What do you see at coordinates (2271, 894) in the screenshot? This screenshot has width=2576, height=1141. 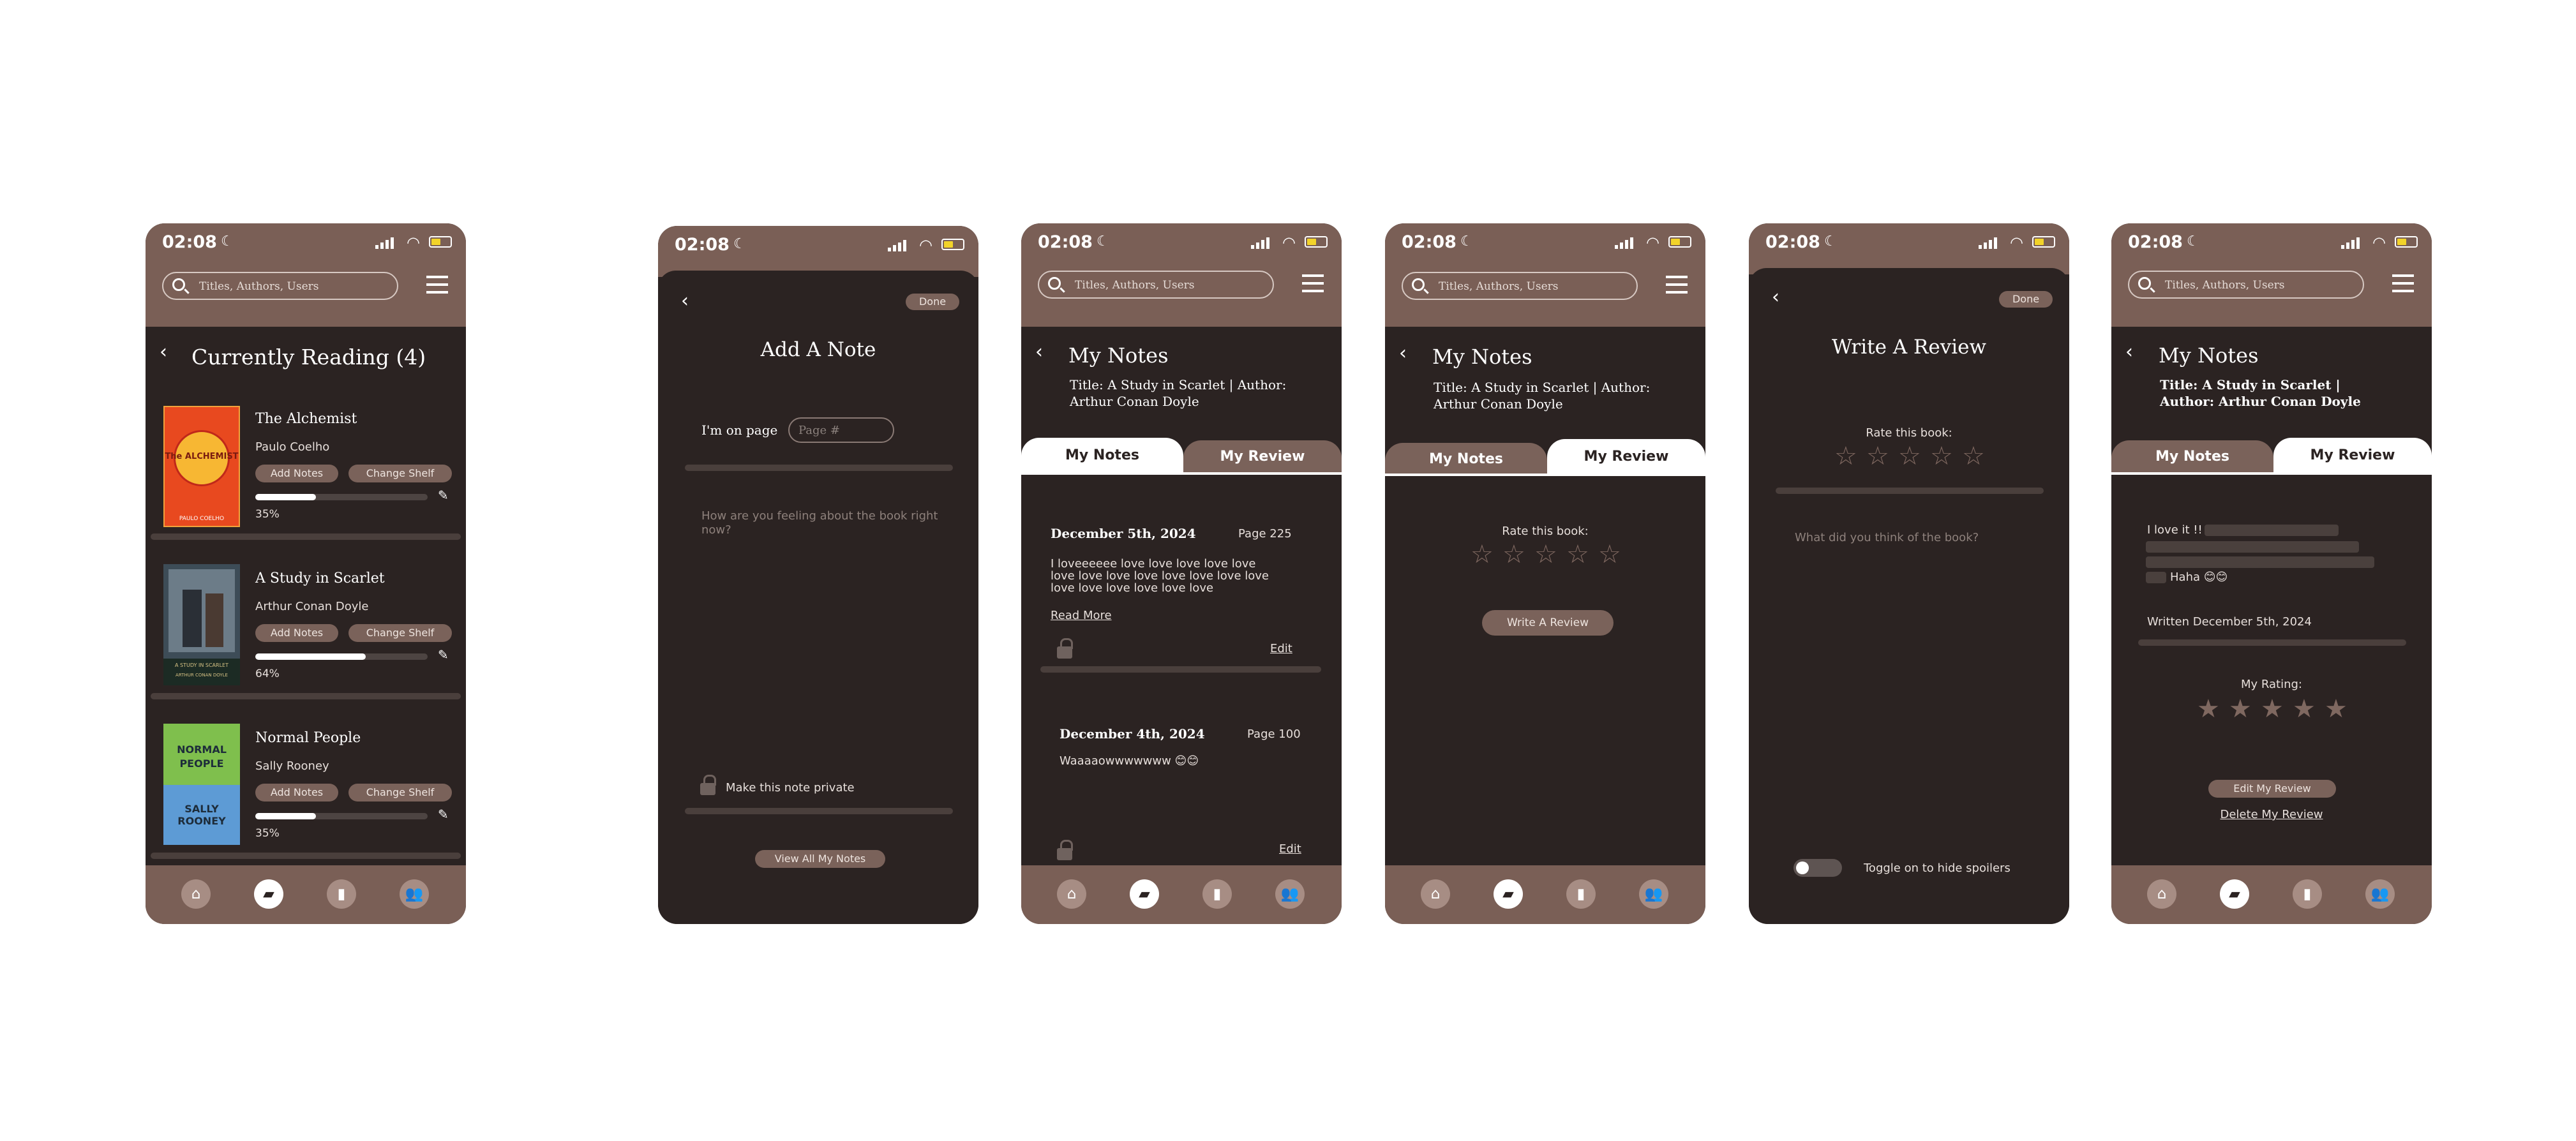 I see `bottom-nav: ⌂ ▰ ▮ 👥` at bounding box center [2271, 894].